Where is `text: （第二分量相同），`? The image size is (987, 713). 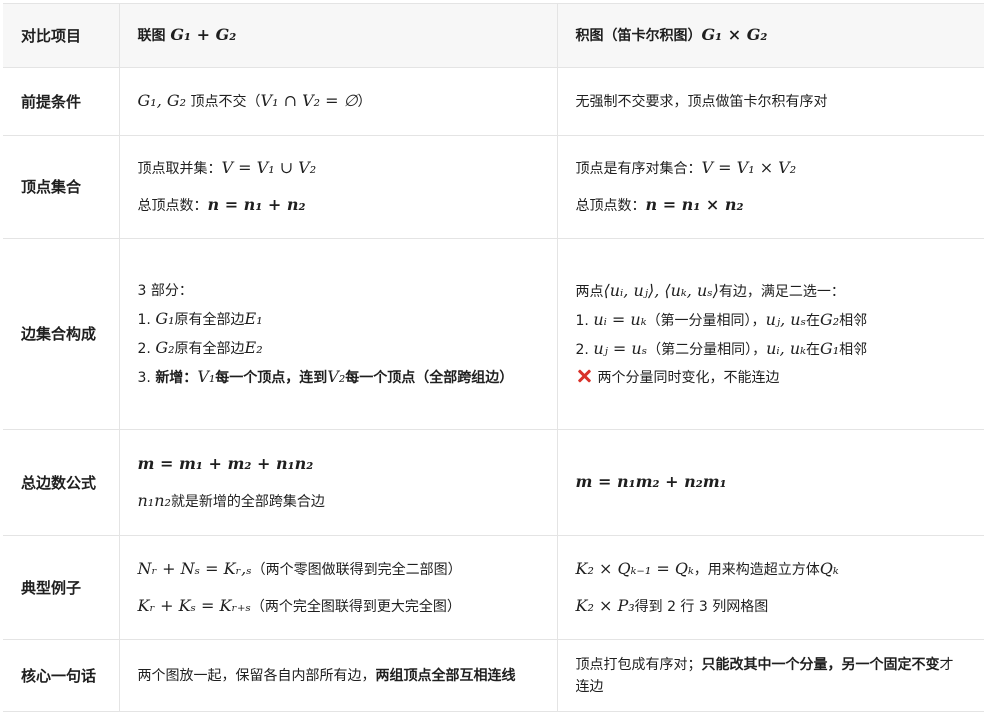
text: （第二分量相同）， is located at coordinates (707, 349).